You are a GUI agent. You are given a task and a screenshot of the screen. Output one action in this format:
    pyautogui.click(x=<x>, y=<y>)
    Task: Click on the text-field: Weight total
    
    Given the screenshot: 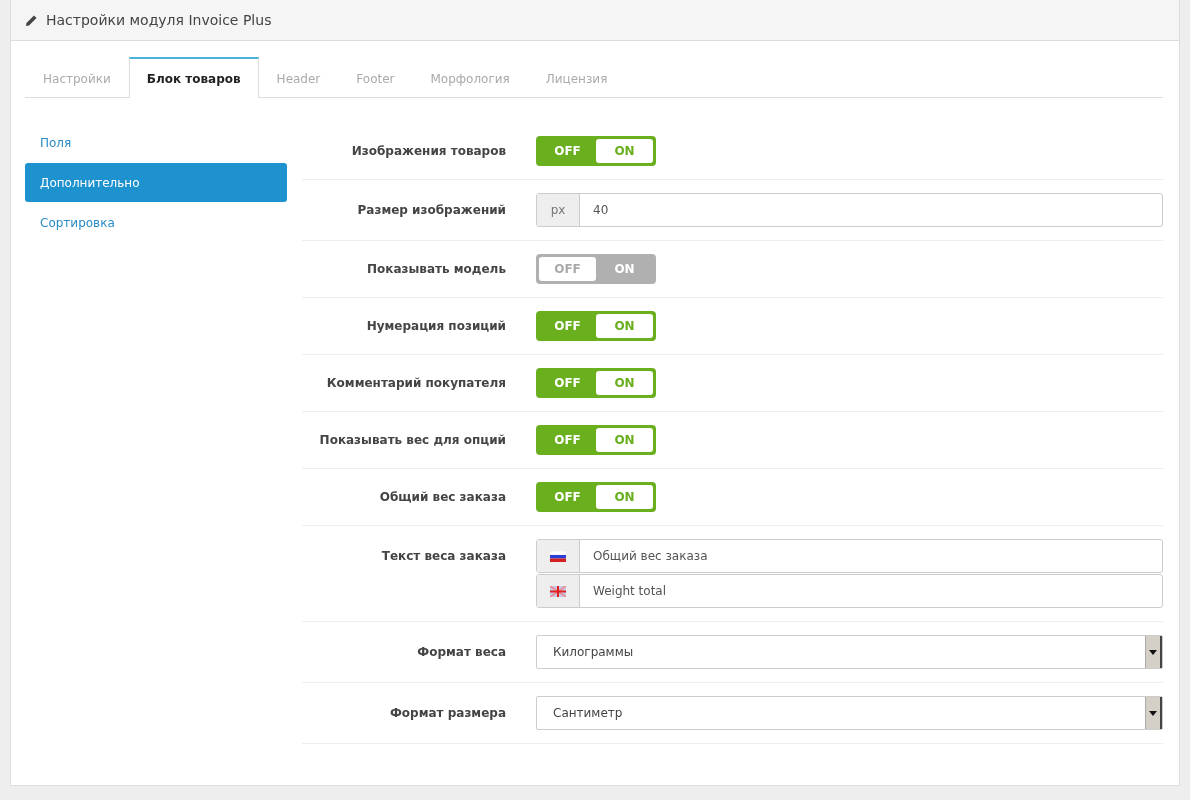 What is the action you would take?
    pyautogui.click(x=849, y=591)
    